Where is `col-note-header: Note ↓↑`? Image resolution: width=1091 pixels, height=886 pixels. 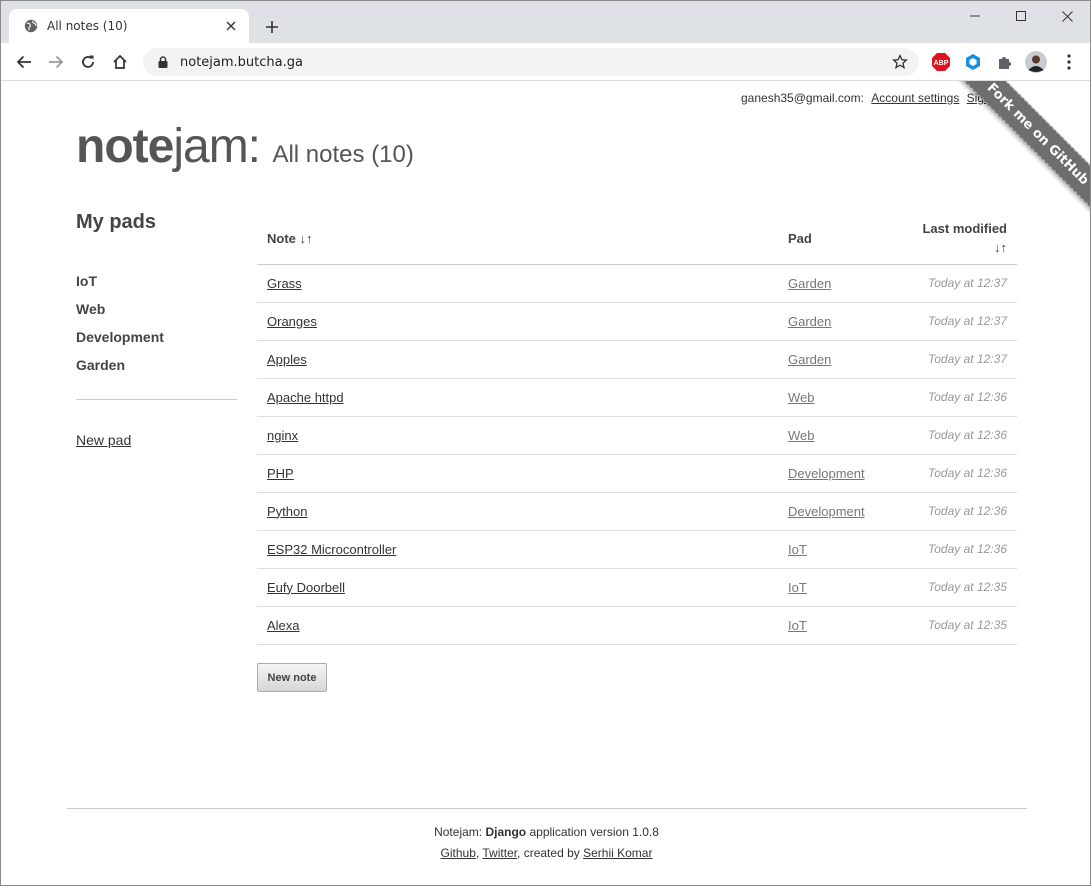 col-note-header: Note ↓↑ is located at coordinates (517, 239).